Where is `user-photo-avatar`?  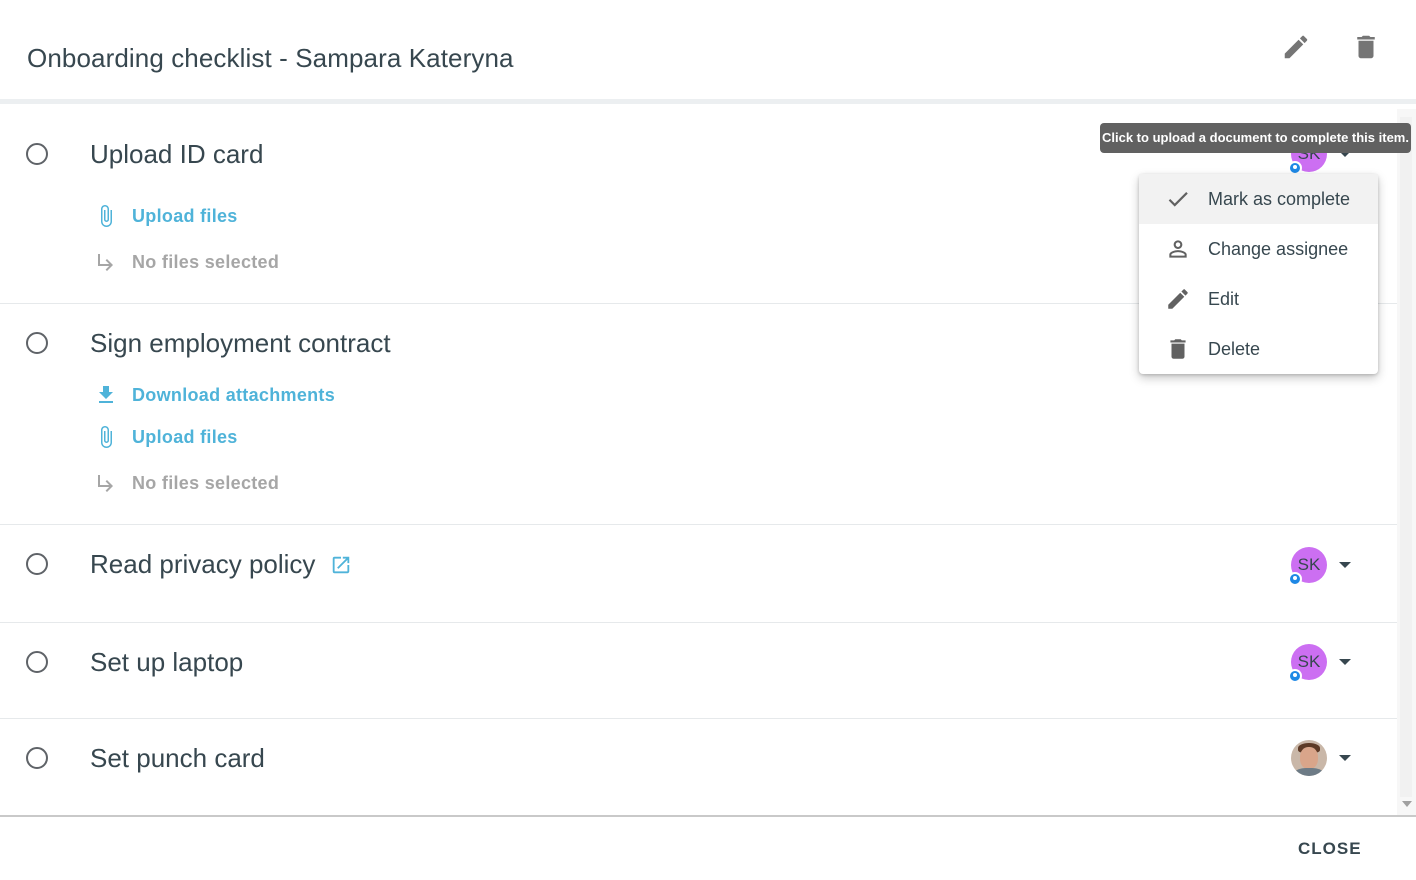 user-photo-avatar is located at coordinates (1309, 758).